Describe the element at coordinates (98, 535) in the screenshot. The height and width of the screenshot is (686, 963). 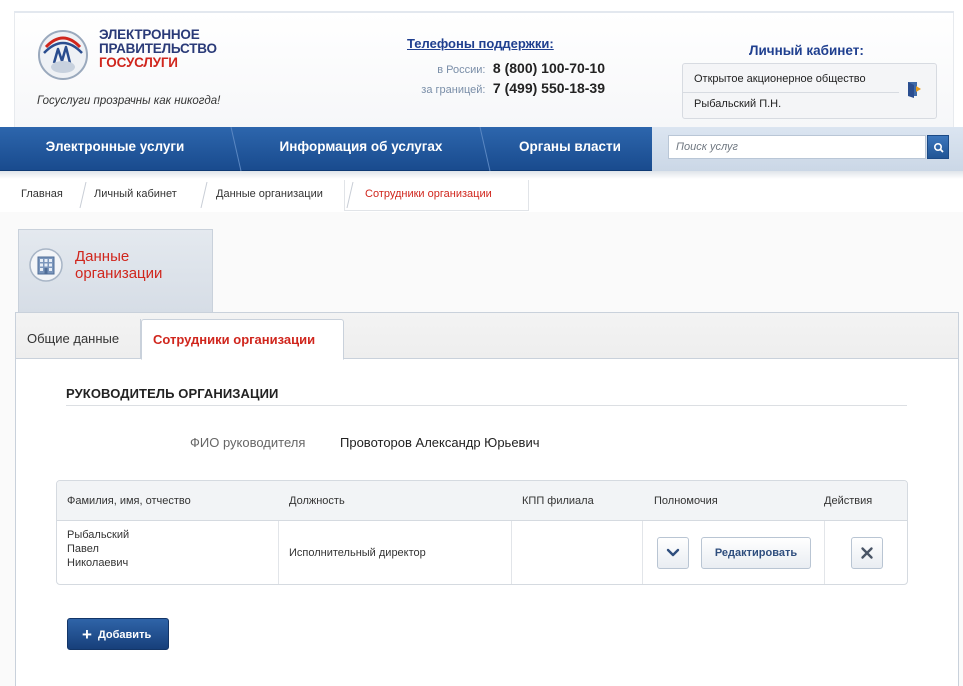
I see `cell-last-name: Рыбальский` at that location.